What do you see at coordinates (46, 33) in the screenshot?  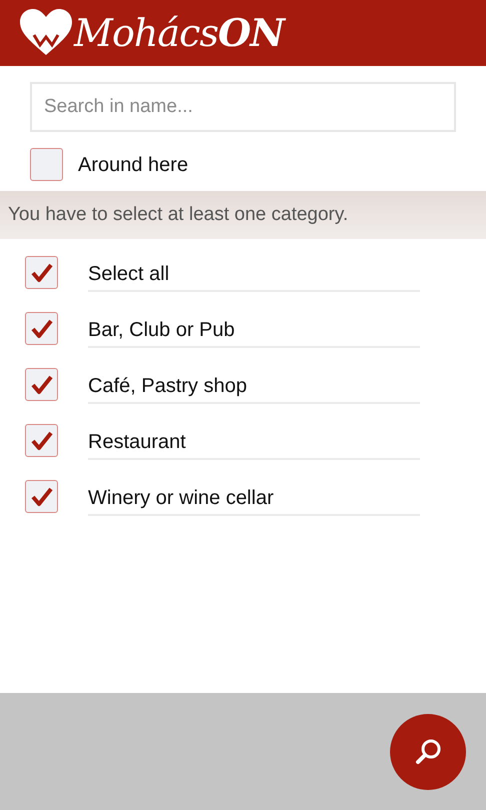 I see `heart-logo-icon` at bounding box center [46, 33].